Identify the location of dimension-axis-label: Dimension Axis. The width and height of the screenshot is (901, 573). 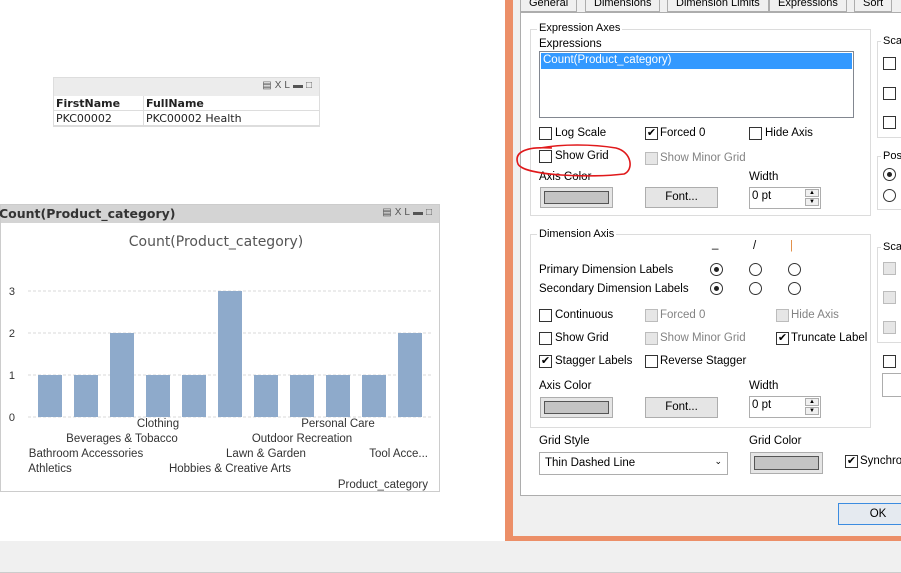
(577, 234).